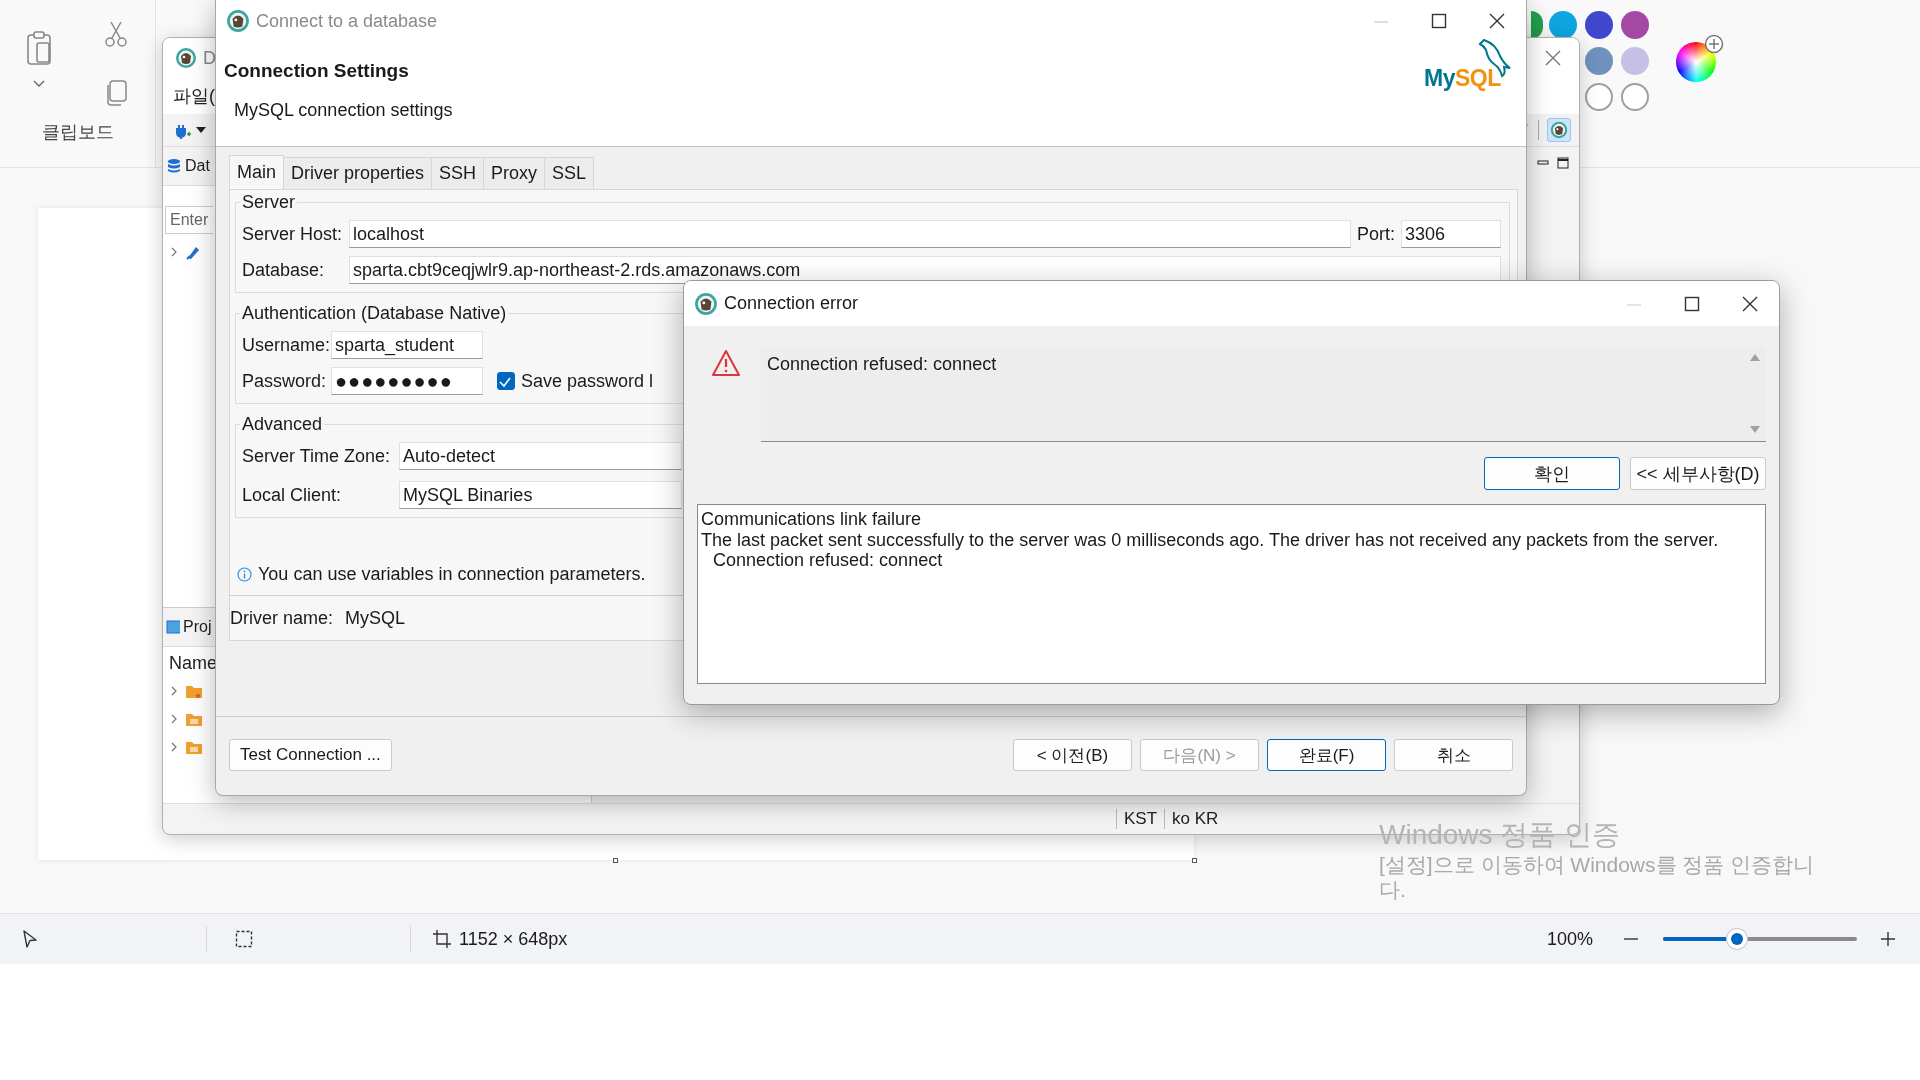 This screenshot has width=1920, height=1080. I want to click on status-text: KST, so click(1140, 819).